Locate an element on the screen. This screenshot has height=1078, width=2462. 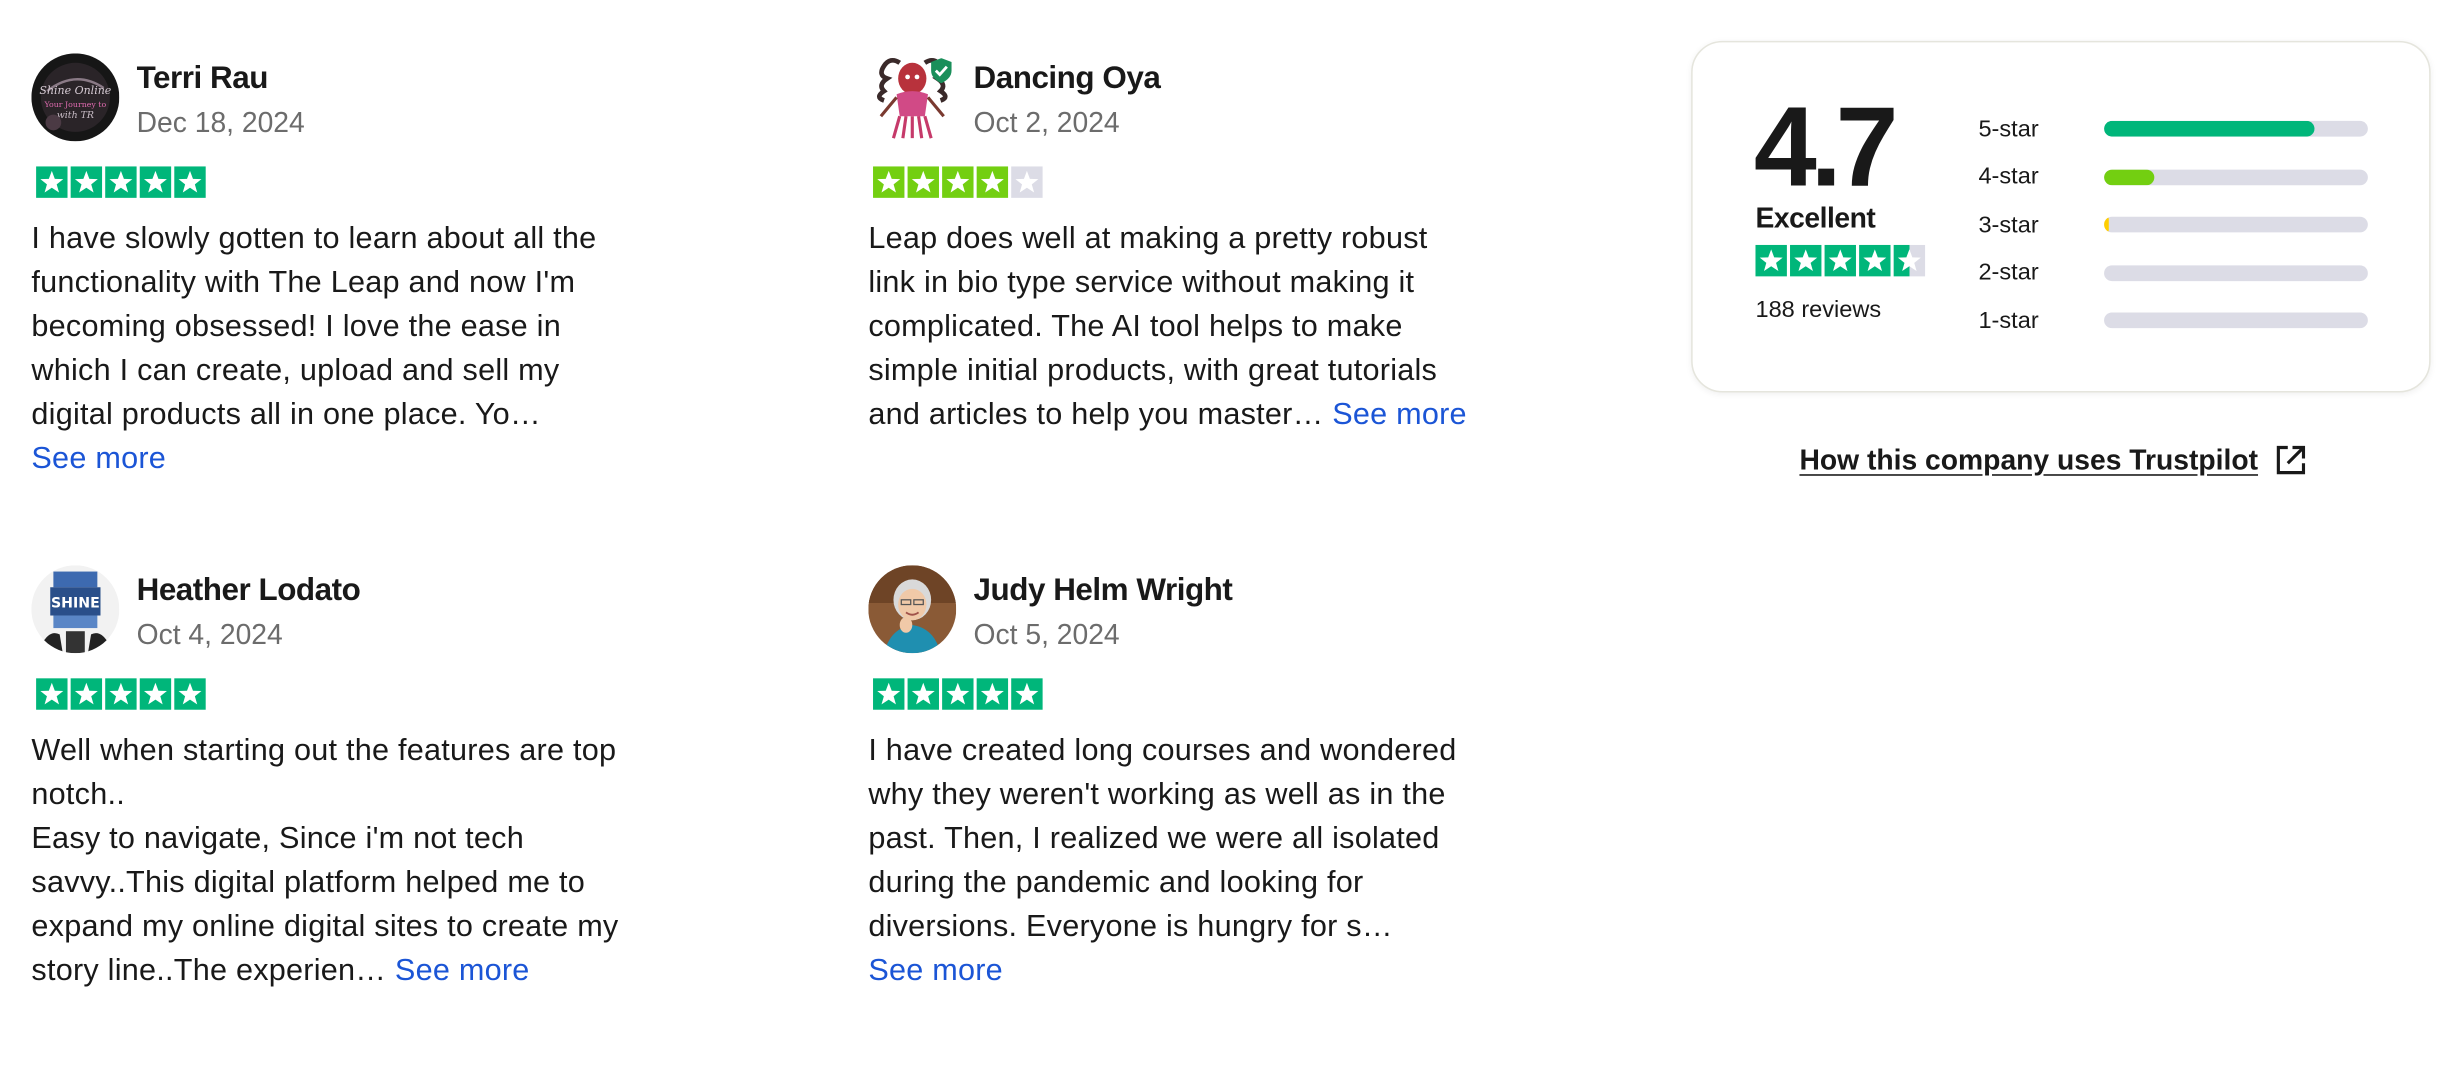
reviewer-name: Terri Rau is located at coordinates (221, 78).